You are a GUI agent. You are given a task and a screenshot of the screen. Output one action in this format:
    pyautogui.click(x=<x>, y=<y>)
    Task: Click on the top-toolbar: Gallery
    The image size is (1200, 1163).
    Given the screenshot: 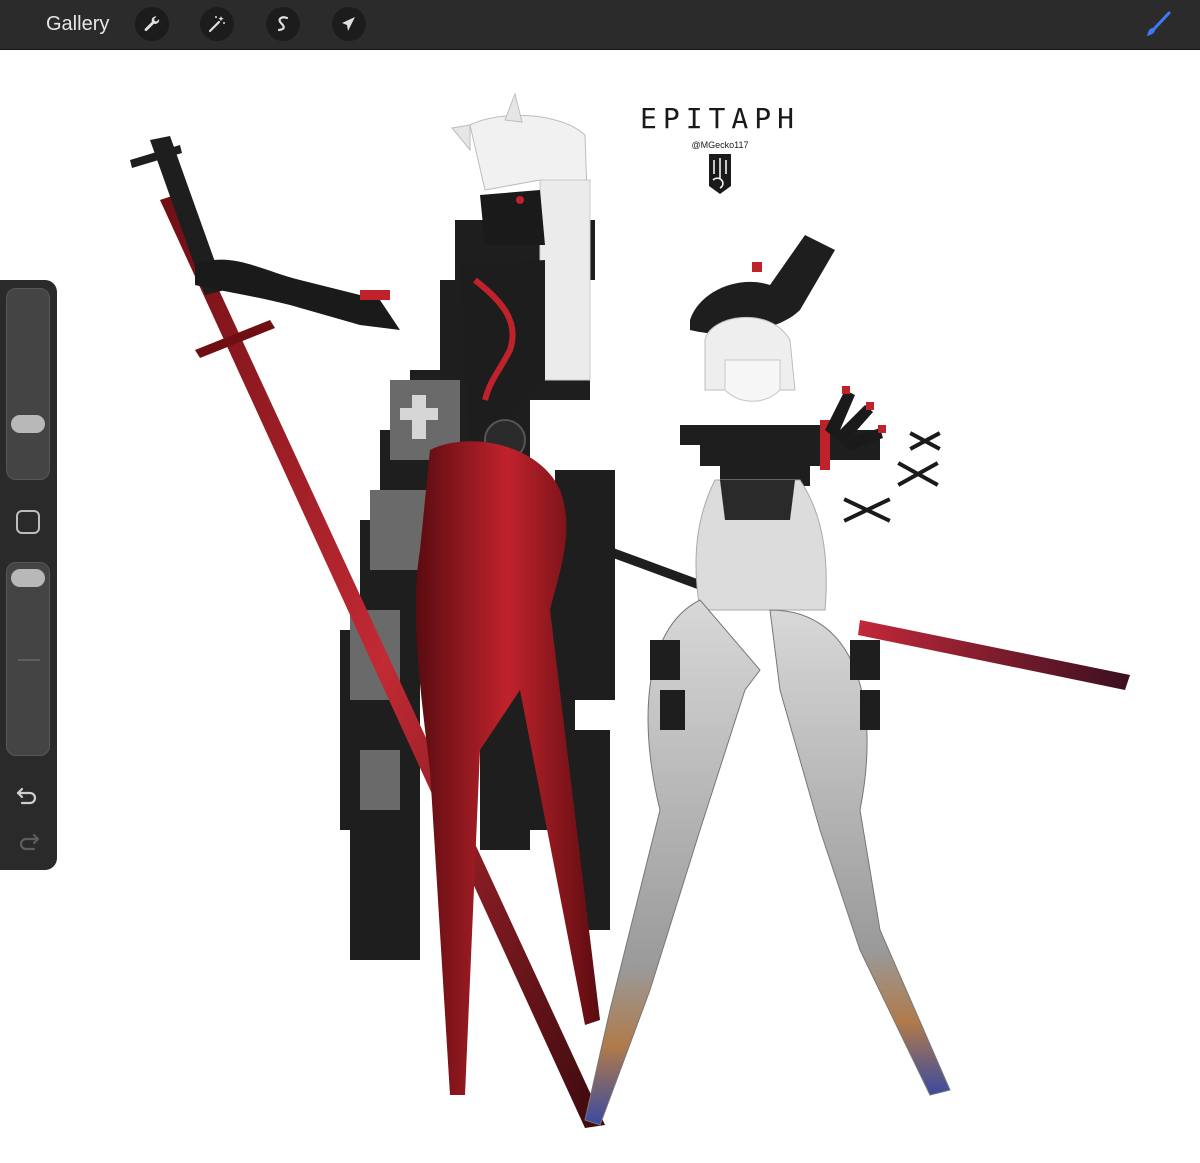 What is the action you would take?
    pyautogui.click(x=600, y=25)
    